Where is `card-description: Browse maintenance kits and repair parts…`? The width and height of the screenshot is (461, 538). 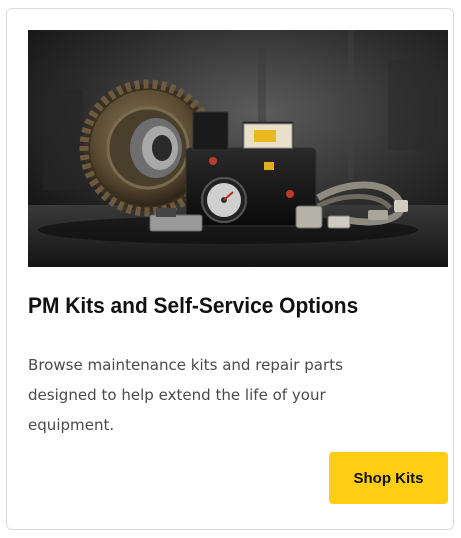 card-description: Browse maintenance kits and repair parts… is located at coordinates (185, 395).